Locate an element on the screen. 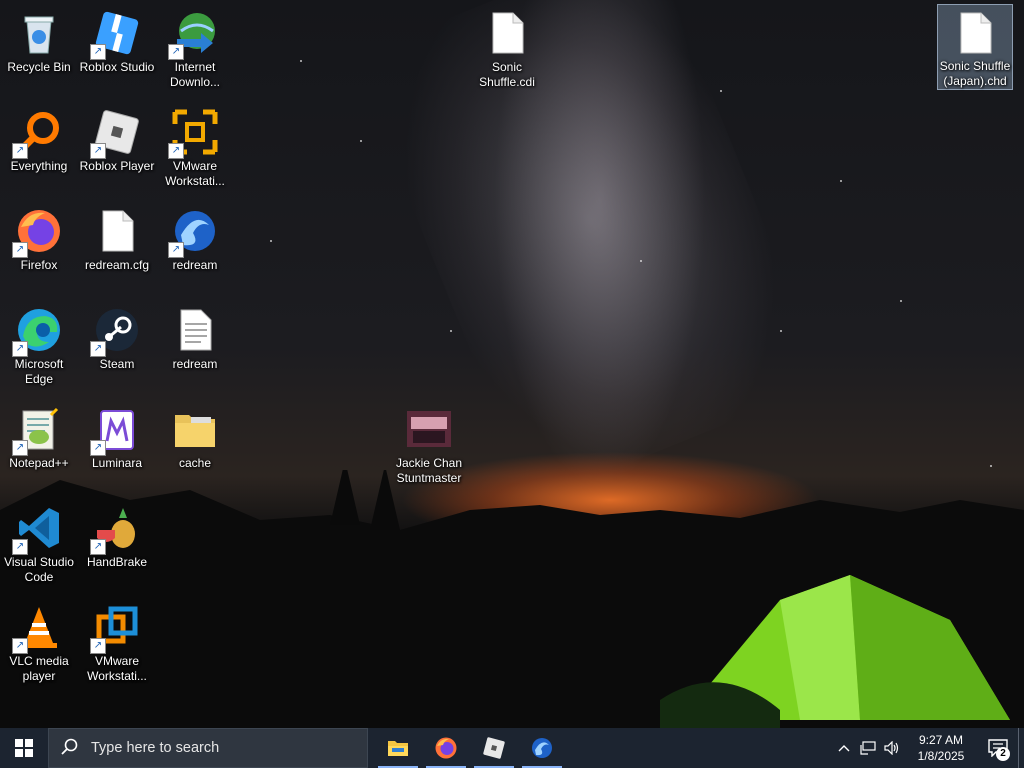 The image size is (1024, 768). redream-icon: ↗ is located at coordinates (194, 232).